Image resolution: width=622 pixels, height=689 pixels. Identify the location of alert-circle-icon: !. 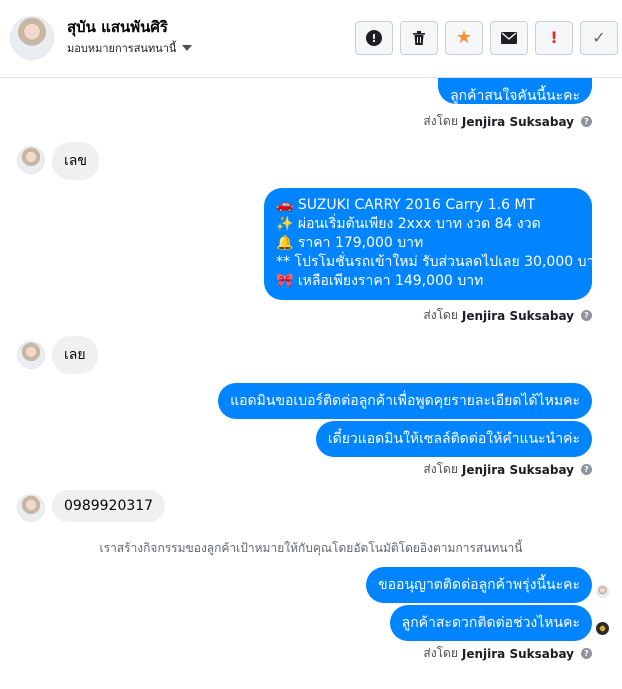
(374, 38).